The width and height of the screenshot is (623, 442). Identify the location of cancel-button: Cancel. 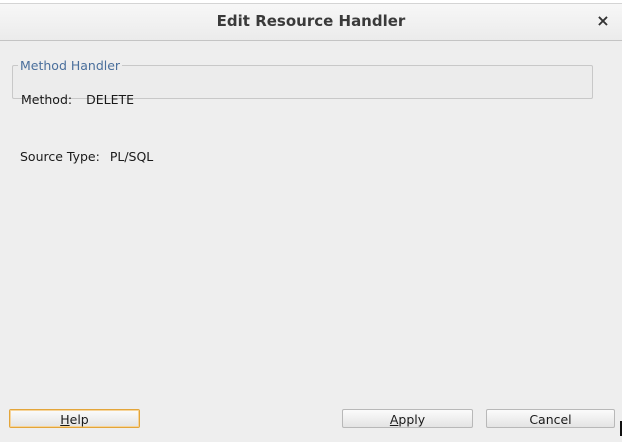
(550, 418).